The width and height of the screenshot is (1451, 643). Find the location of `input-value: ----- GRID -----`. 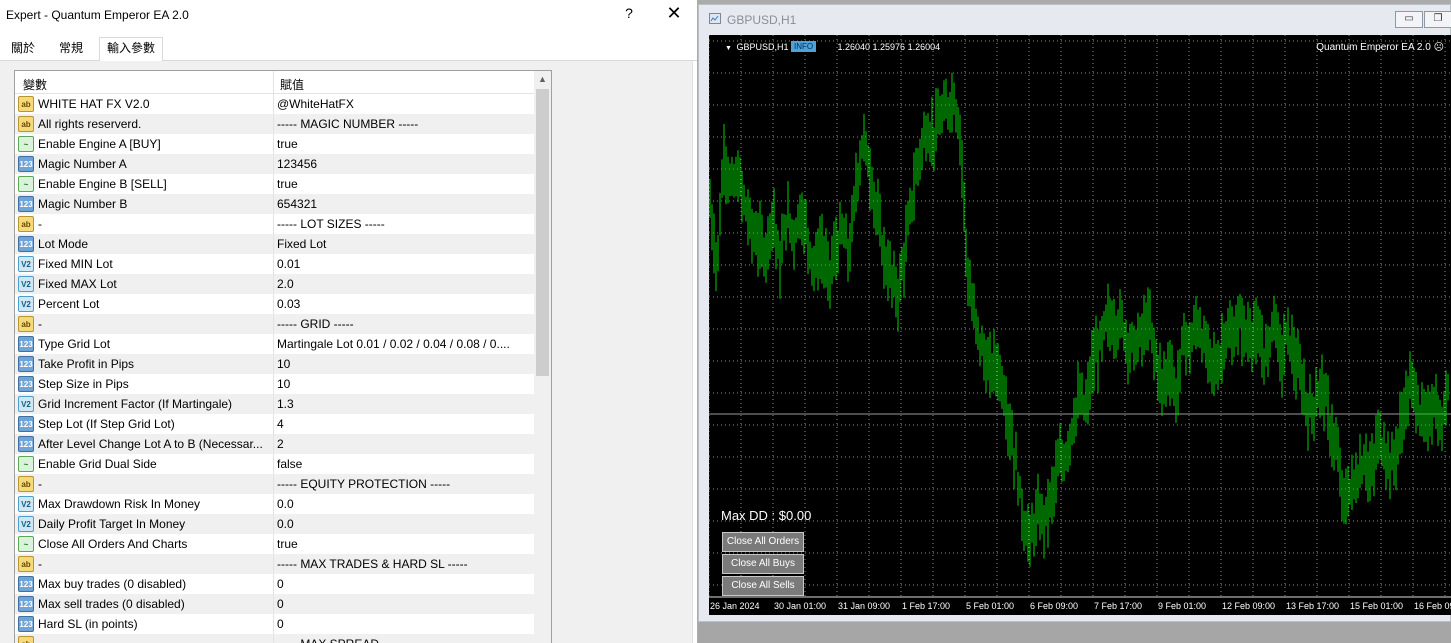

input-value: ----- GRID ----- is located at coordinates (403, 324).